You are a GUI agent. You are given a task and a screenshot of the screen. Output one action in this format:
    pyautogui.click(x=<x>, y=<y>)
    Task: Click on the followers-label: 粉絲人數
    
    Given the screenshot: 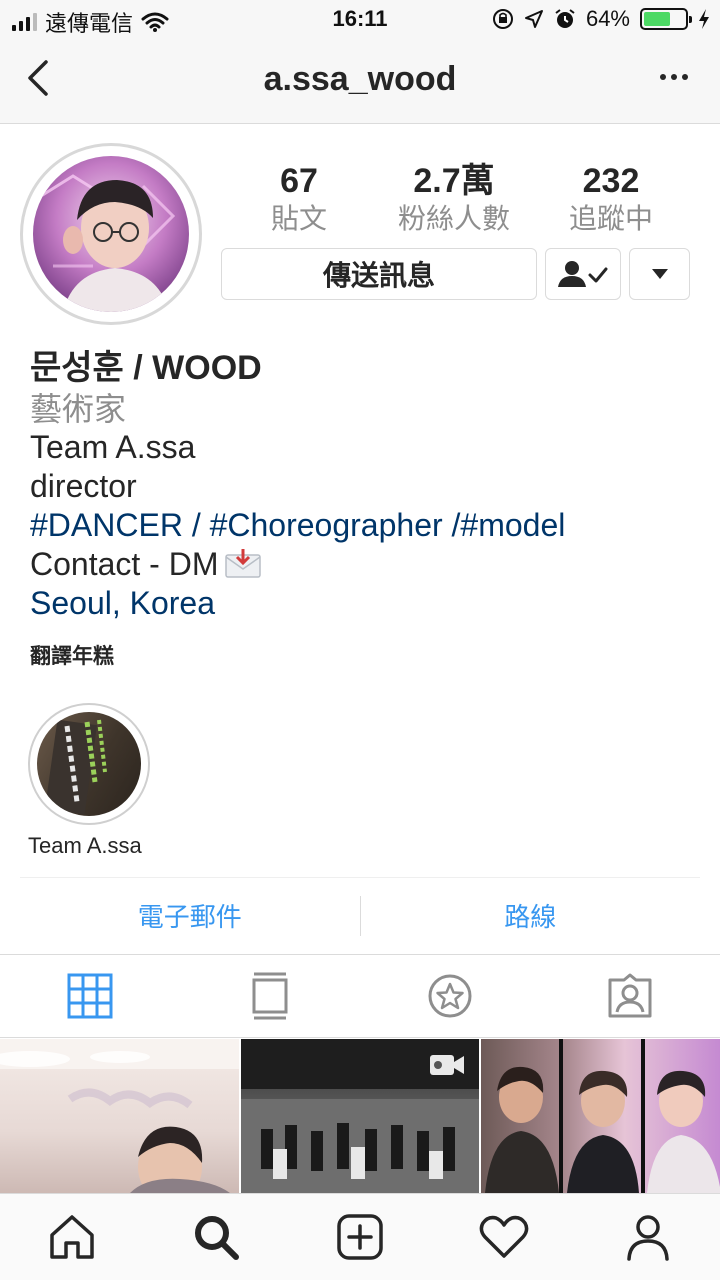 What is the action you would take?
    pyautogui.click(x=453, y=218)
    